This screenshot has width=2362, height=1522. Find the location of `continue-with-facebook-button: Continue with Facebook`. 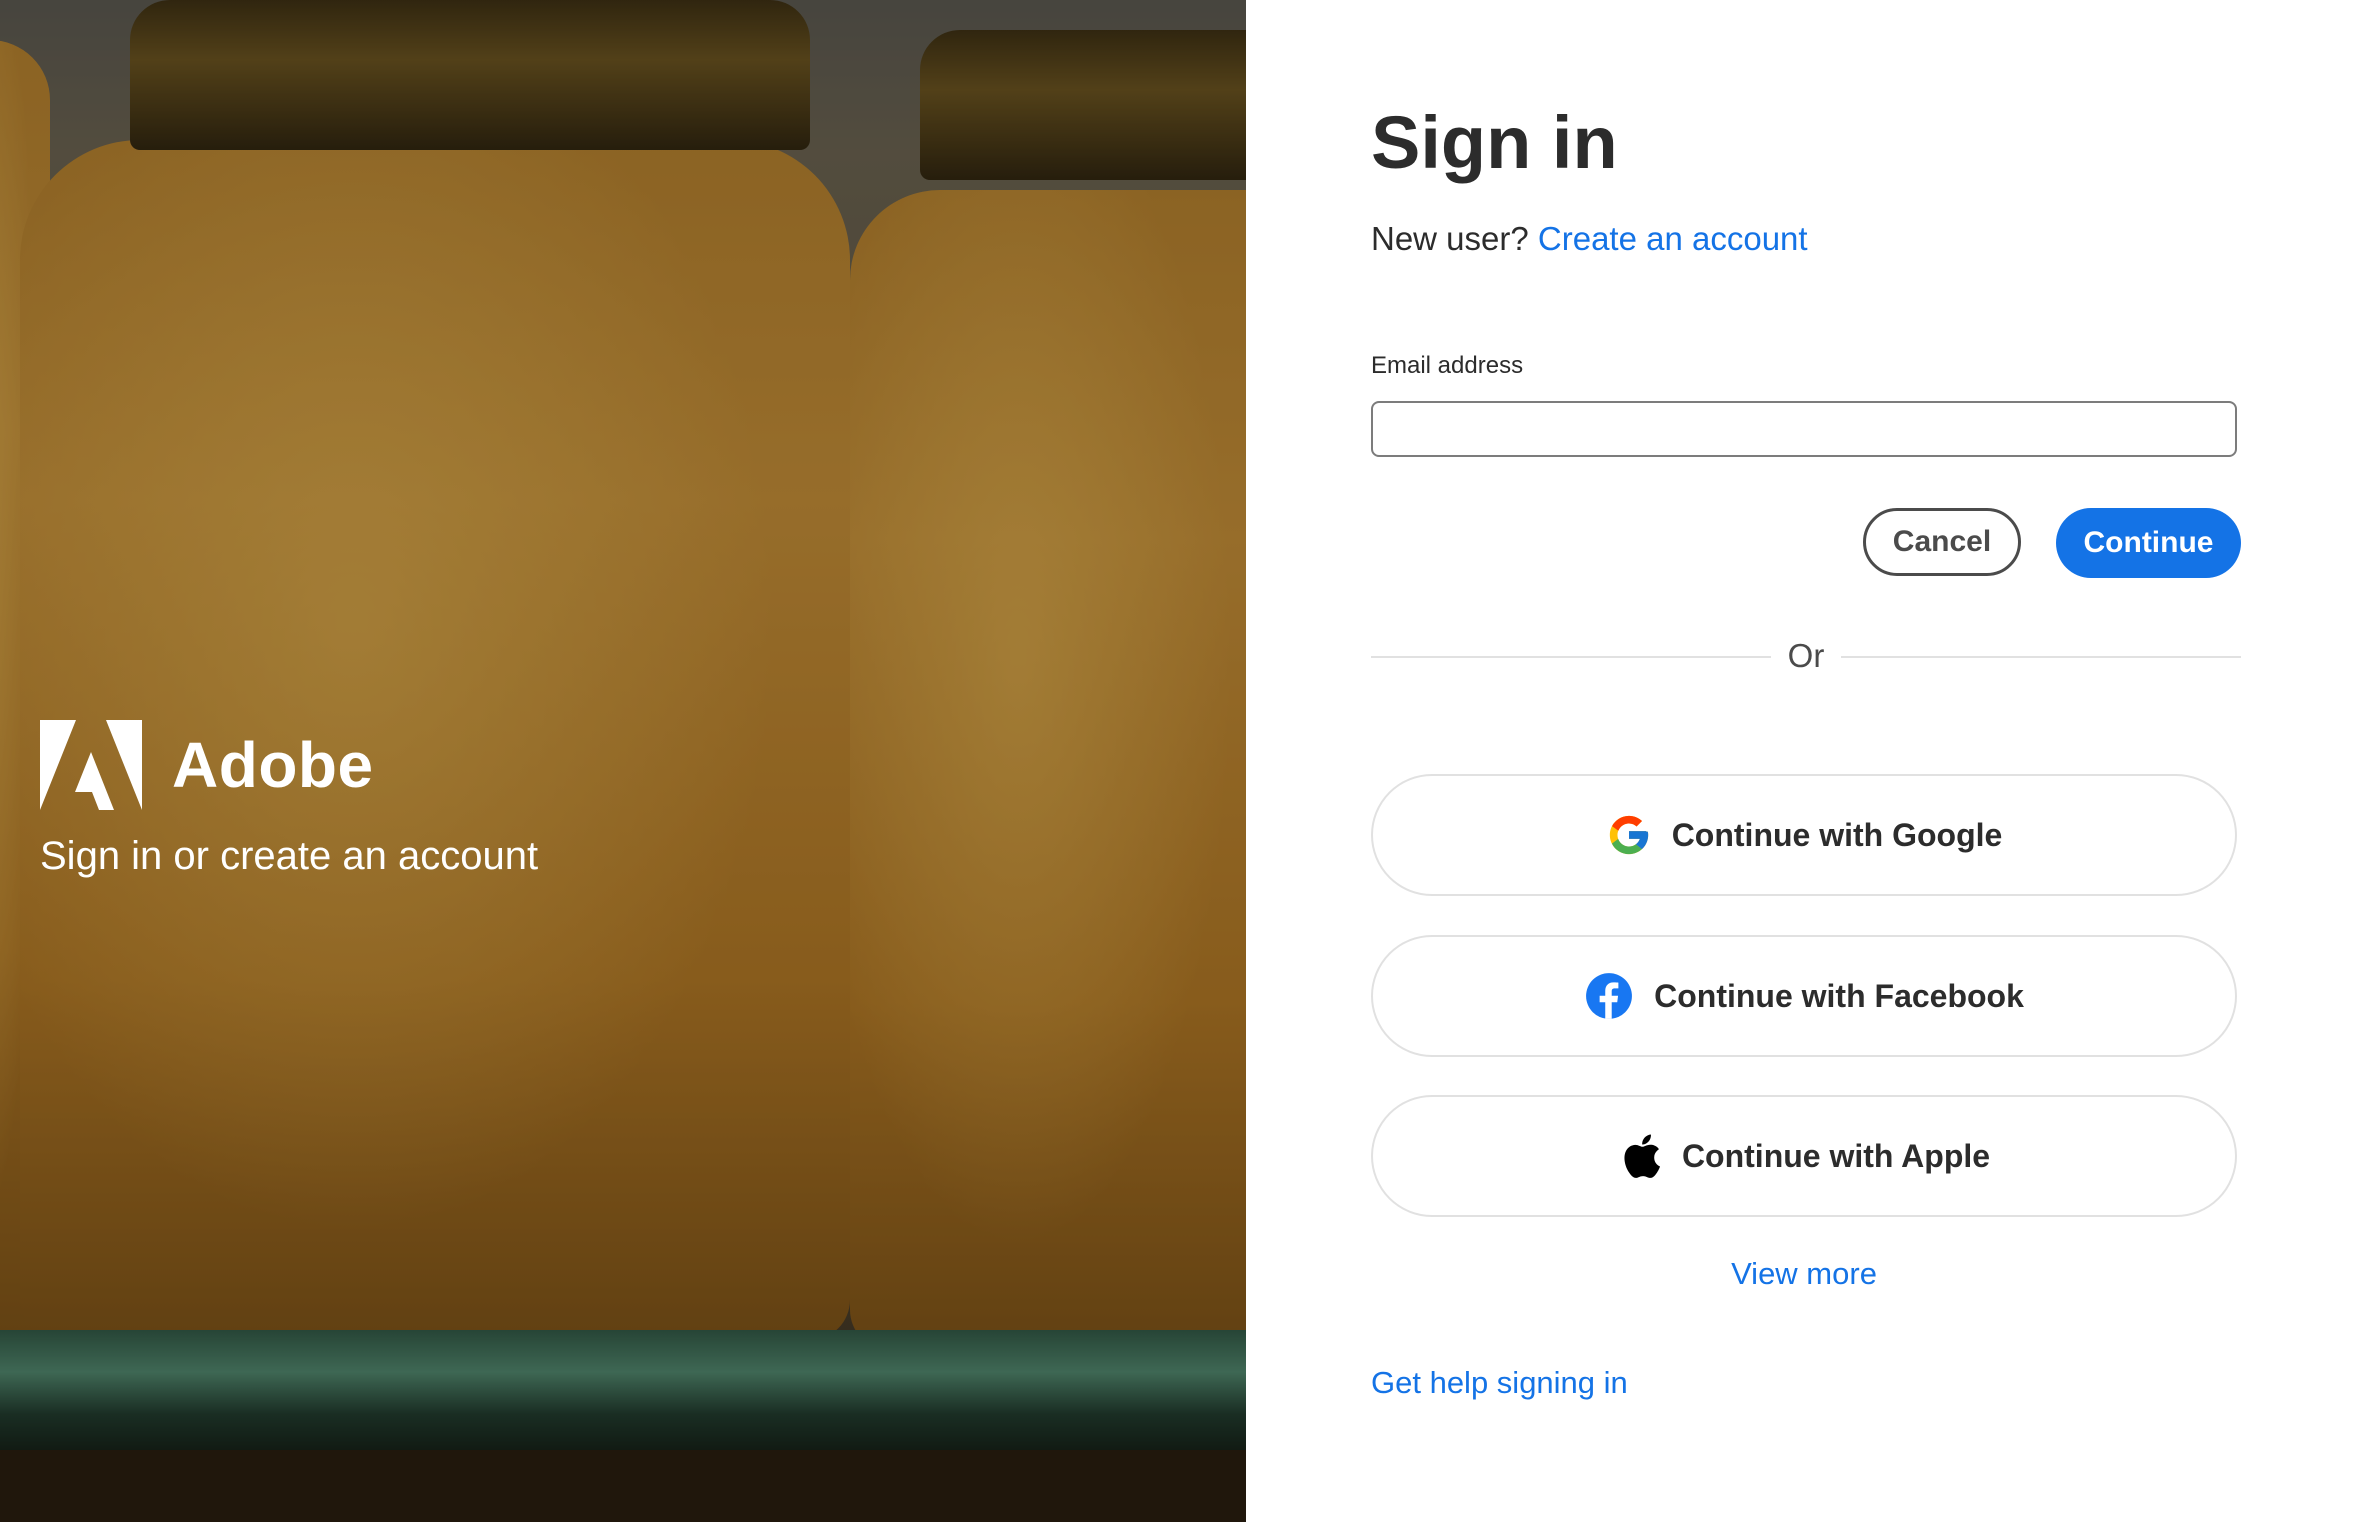

continue-with-facebook-button: Continue with Facebook is located at coordinates (1804, 996).